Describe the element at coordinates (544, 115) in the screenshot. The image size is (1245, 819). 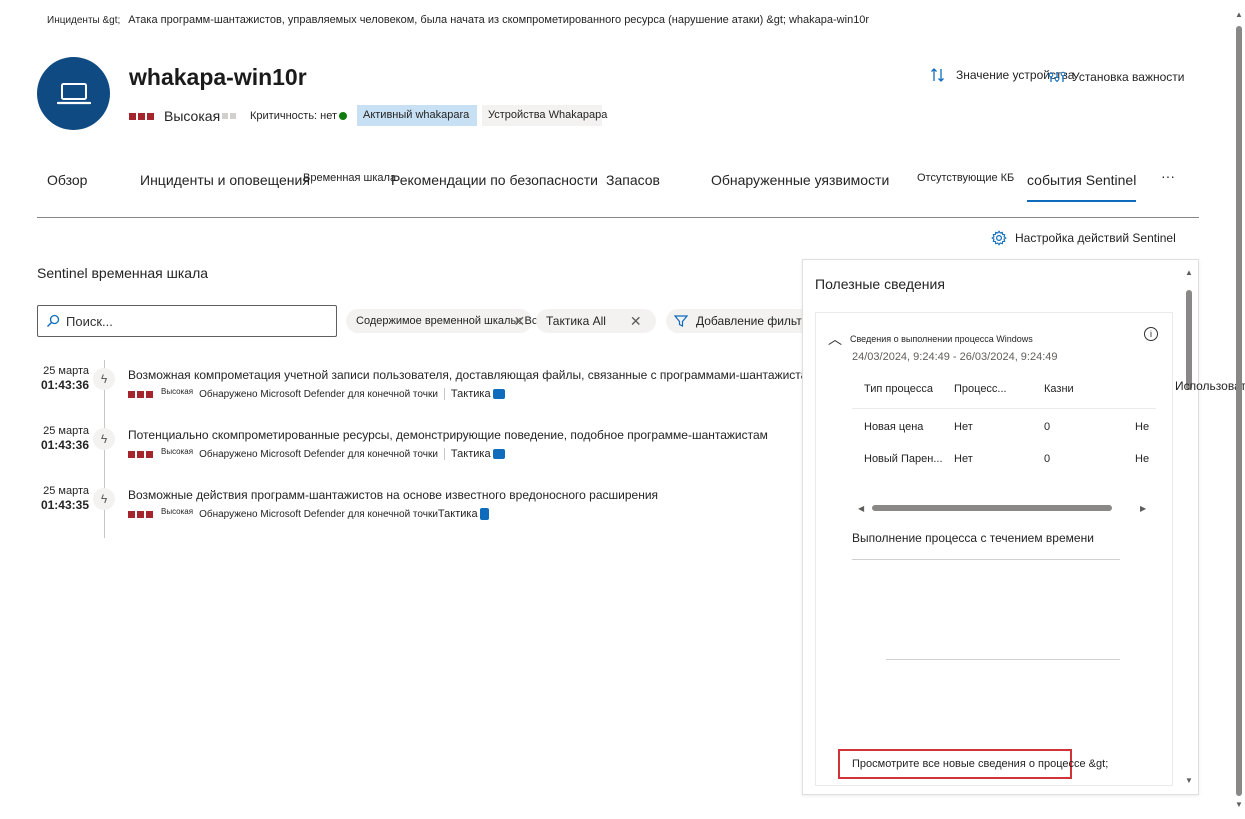
I see `tag-devices: Устройства Whakapapa` at that location.